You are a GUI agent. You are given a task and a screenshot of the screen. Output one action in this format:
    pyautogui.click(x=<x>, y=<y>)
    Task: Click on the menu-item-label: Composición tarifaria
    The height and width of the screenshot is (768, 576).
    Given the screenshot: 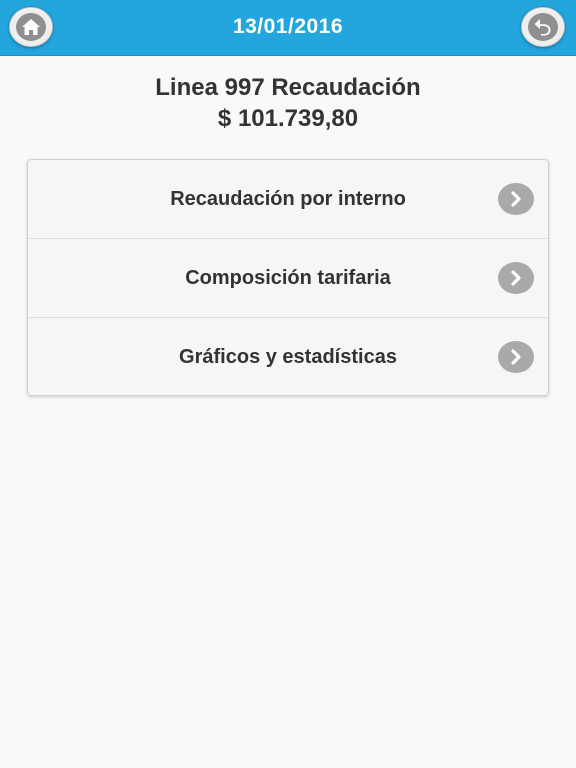 What is the action you would take?
    pyautogui.click(x=288, y=278)
    